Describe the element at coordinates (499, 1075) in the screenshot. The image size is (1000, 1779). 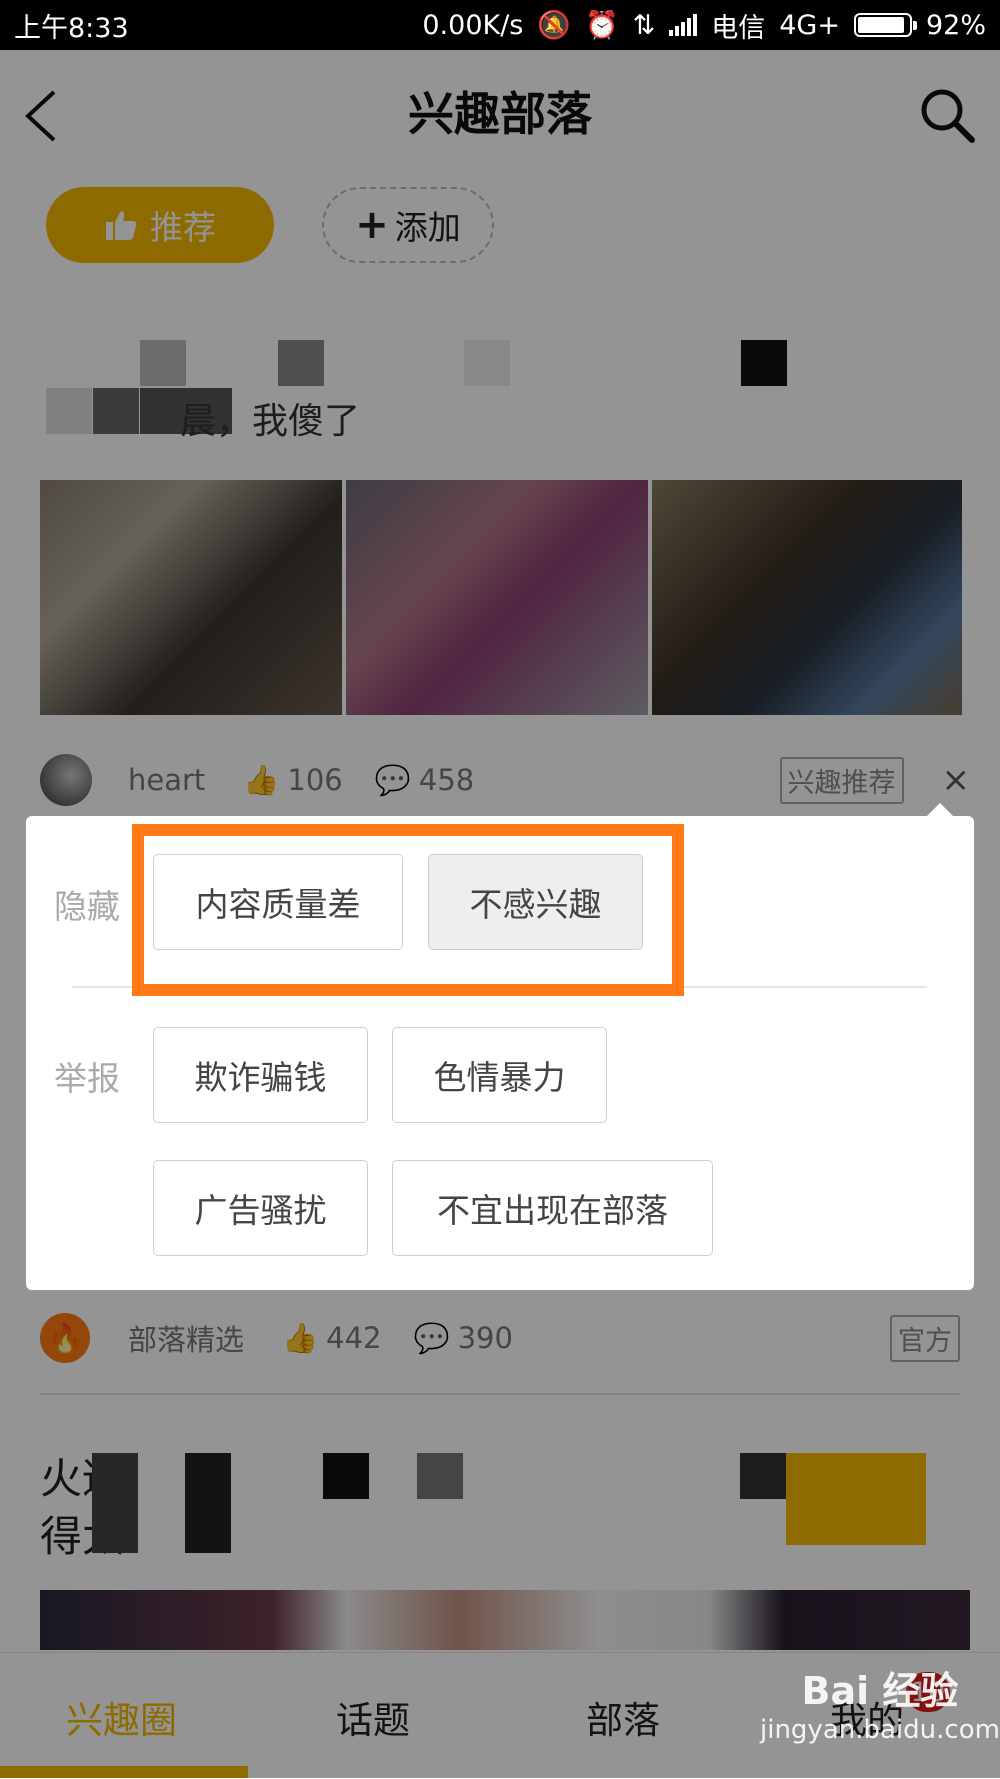
I see `porn-violence-button: 色情暴力` at that location.